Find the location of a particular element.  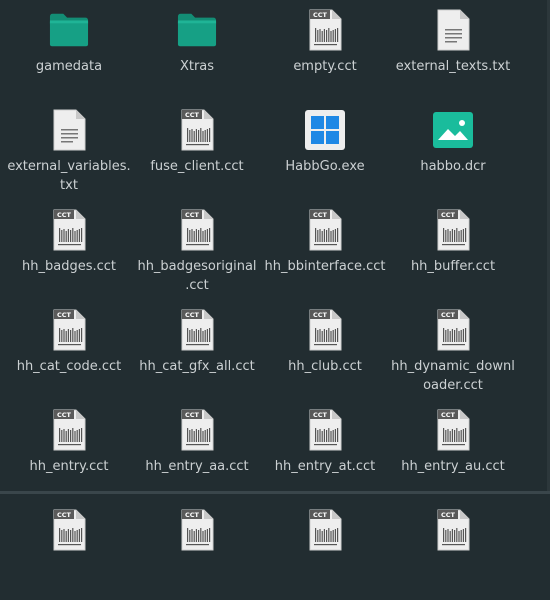

windows-exe-icon is located at coordinates (325, 130).